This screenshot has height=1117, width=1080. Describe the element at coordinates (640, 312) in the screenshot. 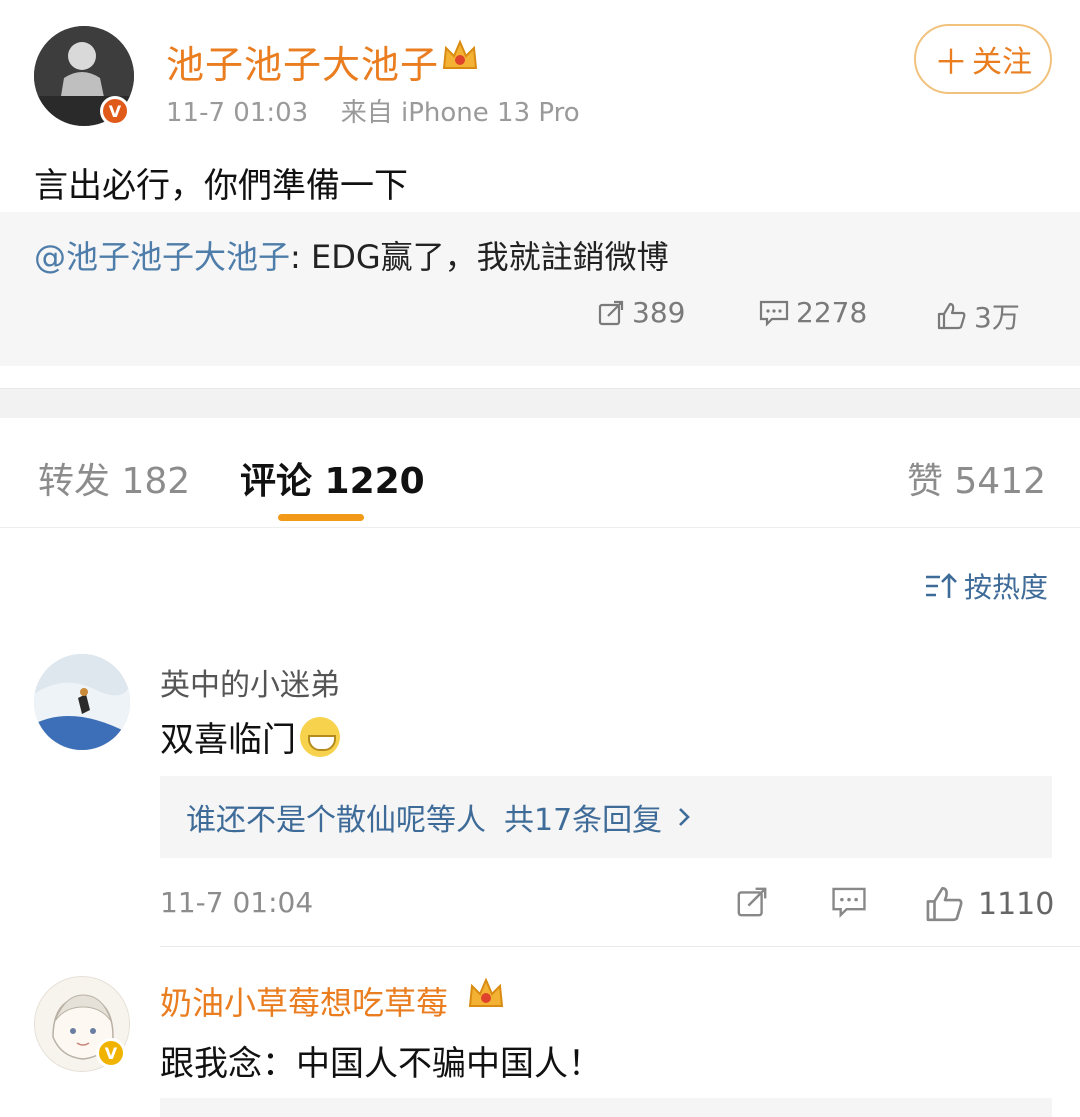

I see `quoted-repost-stat: 389` at that location.